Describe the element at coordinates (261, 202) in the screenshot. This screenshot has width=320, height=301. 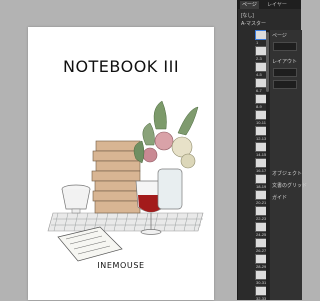
I see `page-label: 20-21` at that location.